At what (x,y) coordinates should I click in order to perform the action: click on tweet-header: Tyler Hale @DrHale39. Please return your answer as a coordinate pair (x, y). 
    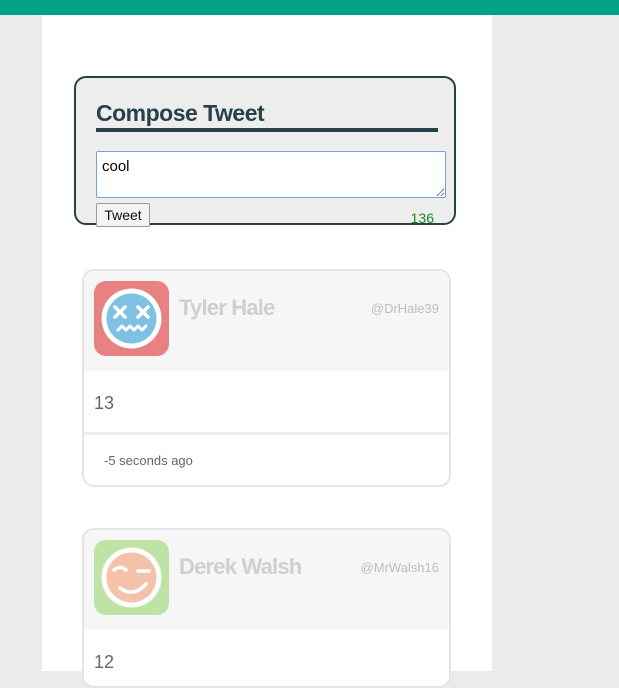
    Looking at the image, I should click on (266, 321).